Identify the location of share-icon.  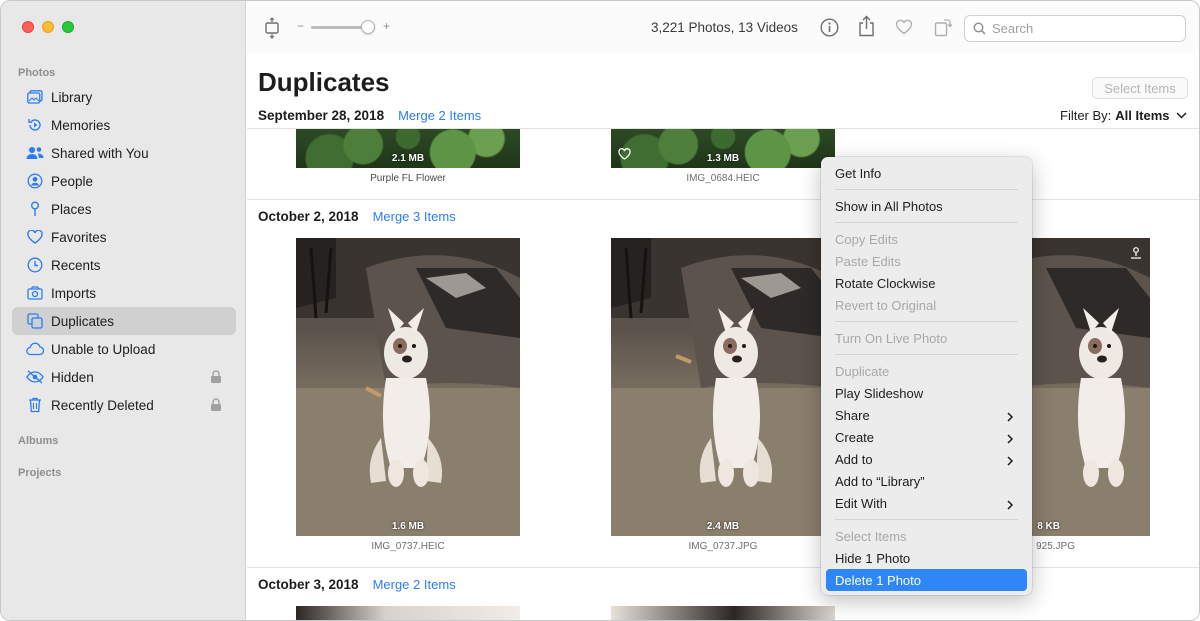
(866, 28).